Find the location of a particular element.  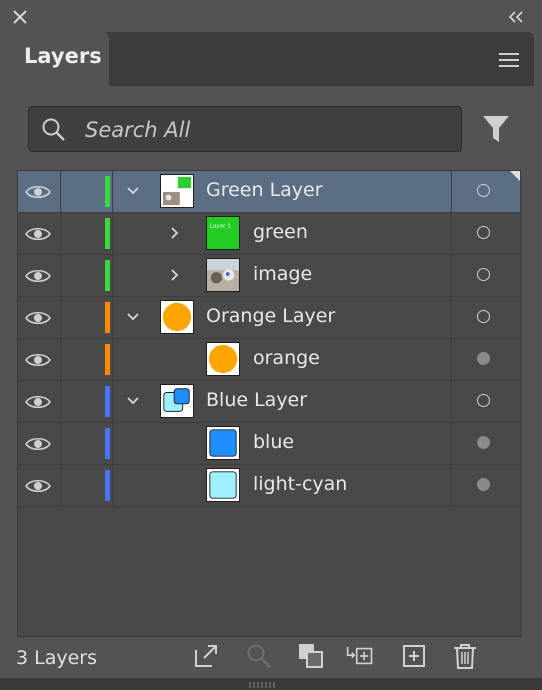

sublayer-row: blue is located at coordinates (269, 444).